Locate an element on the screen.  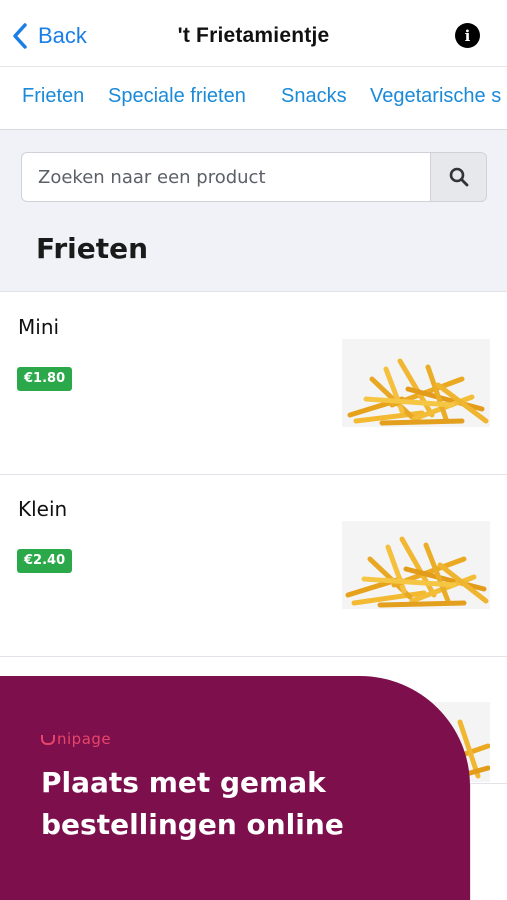
promo-headline-line: Plaats met gemak is located at coordinates (183, 782).